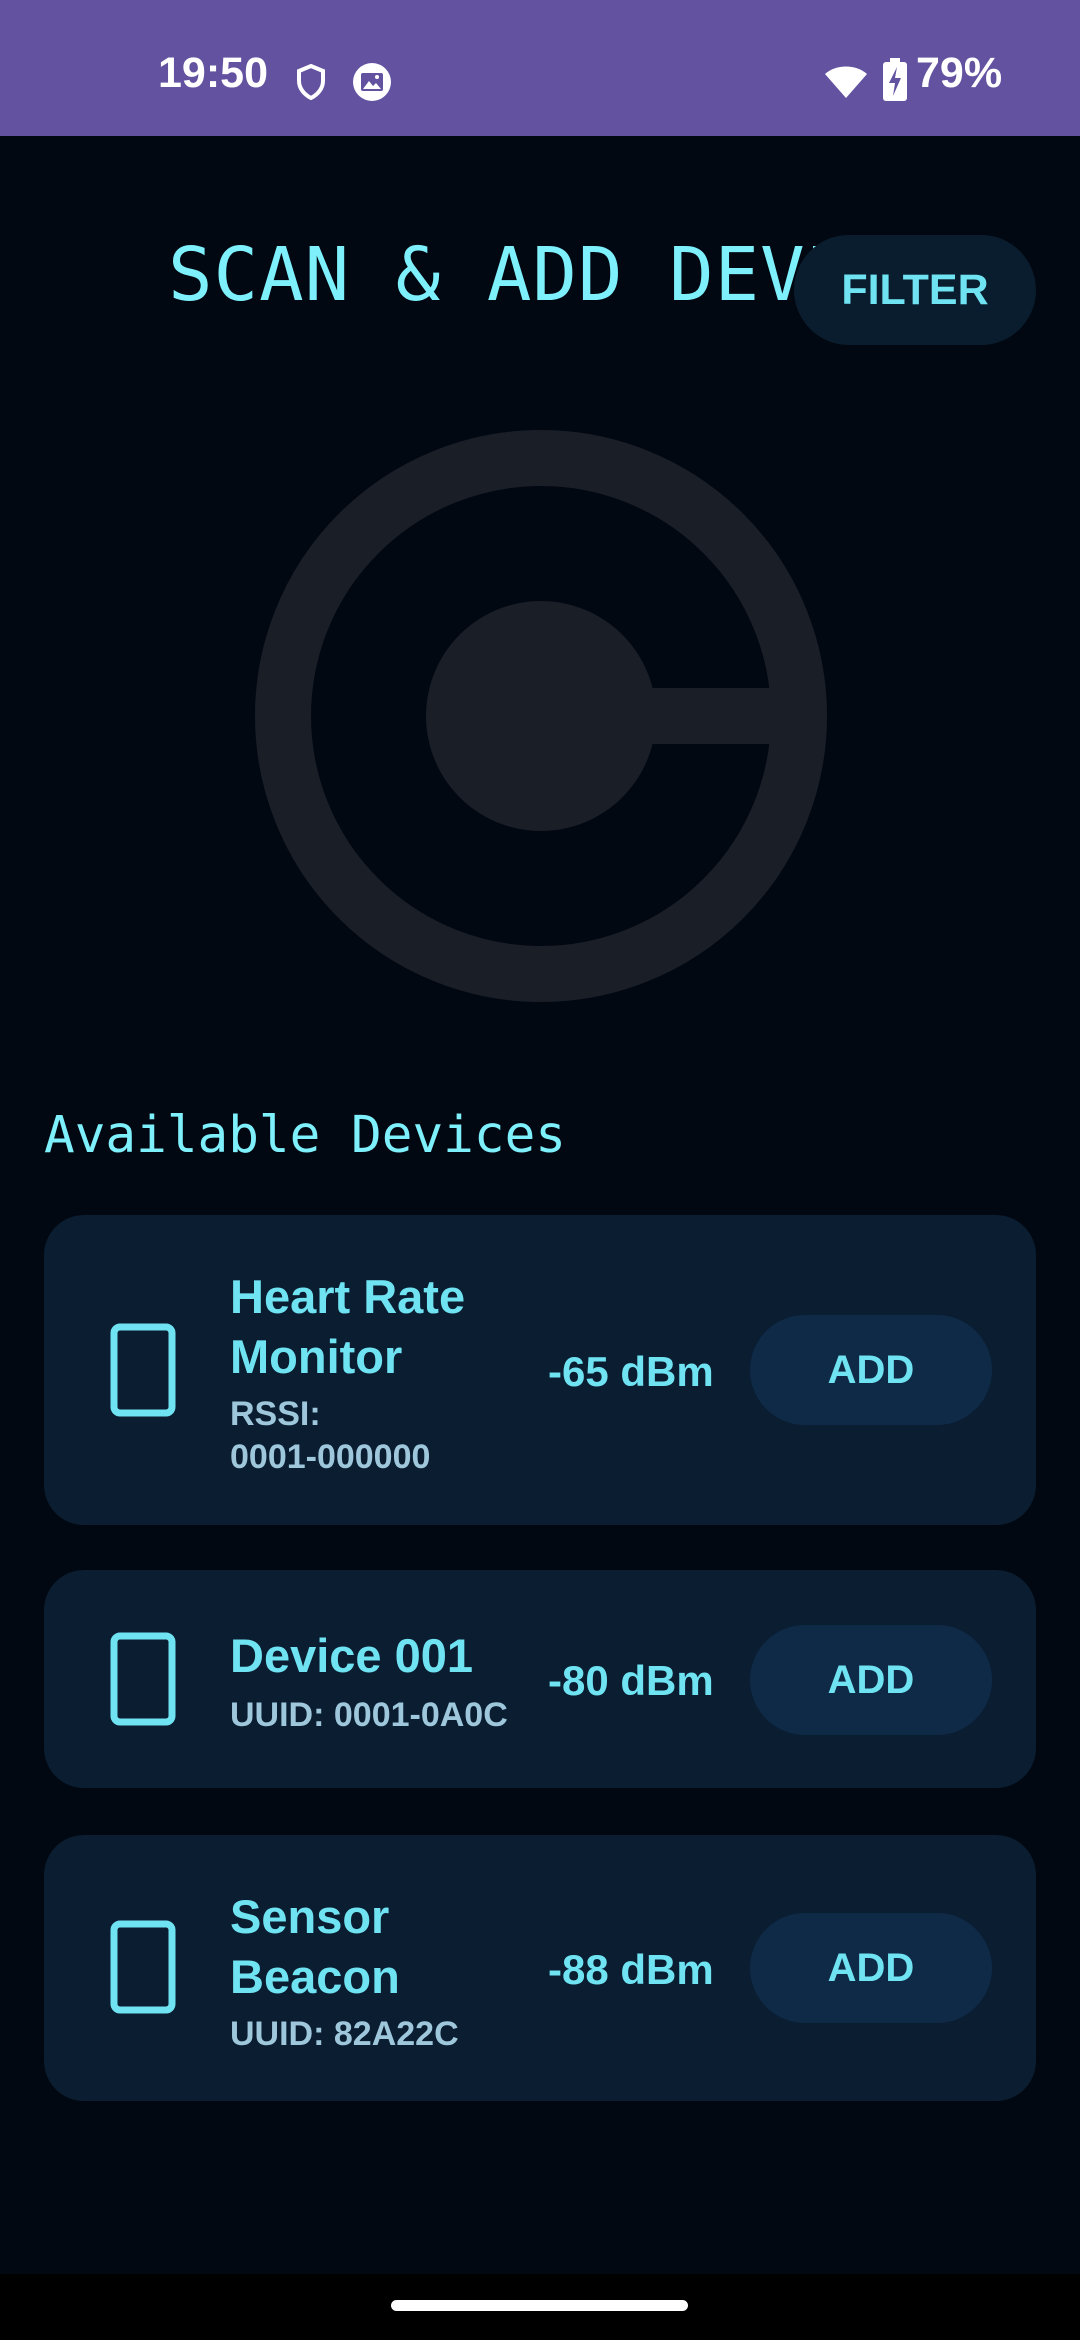 This screenshot has height=2340, width=1080. Describe the element at coordinates (395, 1436) in the screenshot. I see `device-id: RSSI: 0001-000000` at that location.